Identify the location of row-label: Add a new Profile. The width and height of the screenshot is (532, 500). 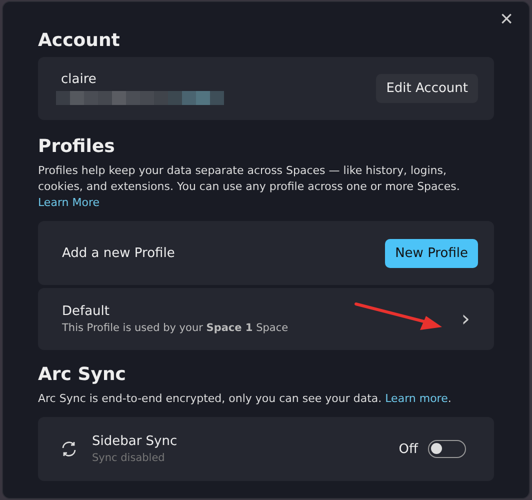
(118, 253).